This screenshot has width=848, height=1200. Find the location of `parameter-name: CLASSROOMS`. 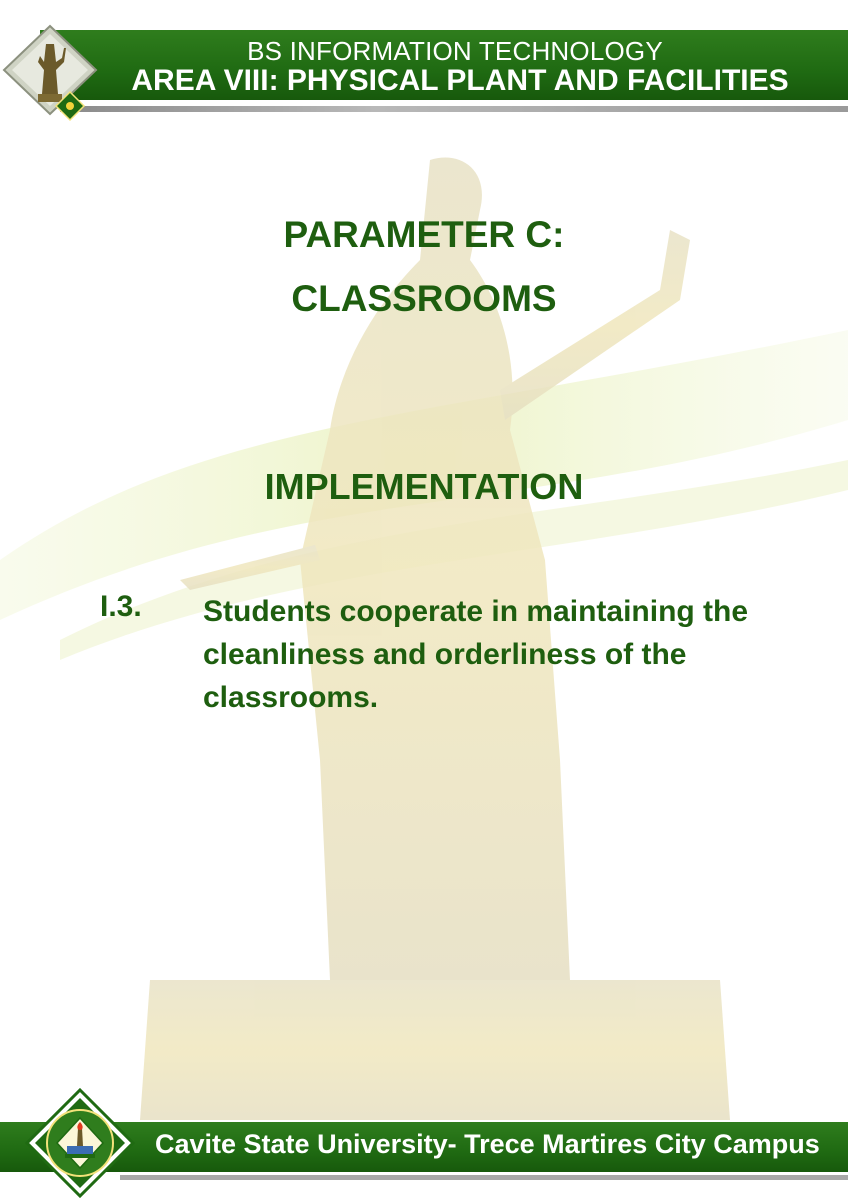

parameter-name: CLASSROOMS is located at coordinates (424, 298).